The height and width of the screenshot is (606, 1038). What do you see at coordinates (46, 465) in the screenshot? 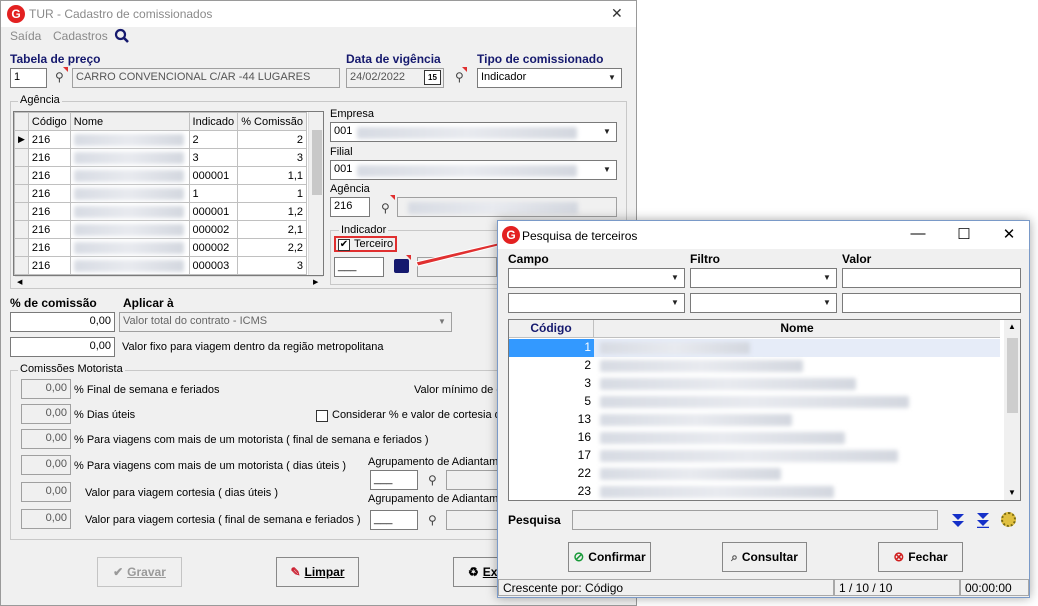
I see `motorista-value-3: 0,00` at bounding box center [46, 465].